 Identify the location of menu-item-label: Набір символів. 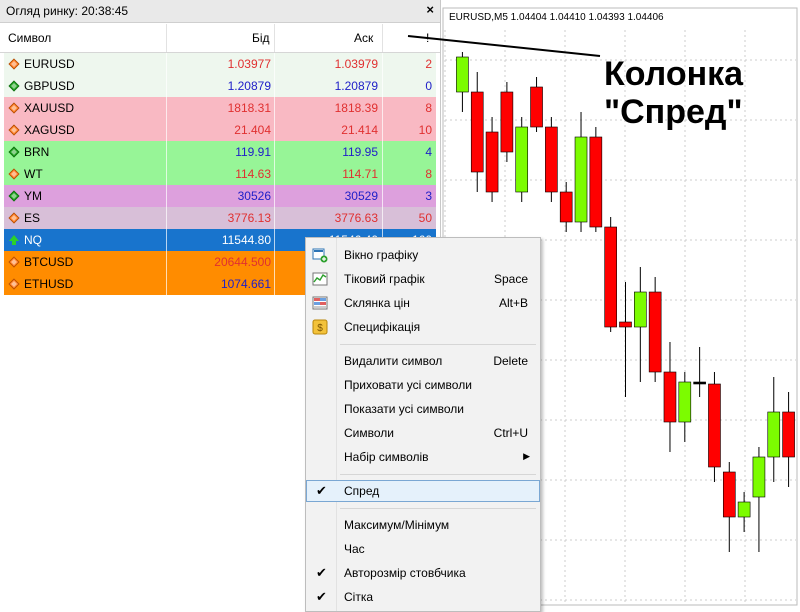
(386, 457).